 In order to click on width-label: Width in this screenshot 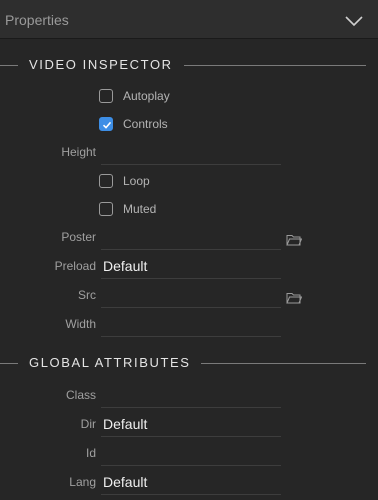, I will do `click(80, 324)`.